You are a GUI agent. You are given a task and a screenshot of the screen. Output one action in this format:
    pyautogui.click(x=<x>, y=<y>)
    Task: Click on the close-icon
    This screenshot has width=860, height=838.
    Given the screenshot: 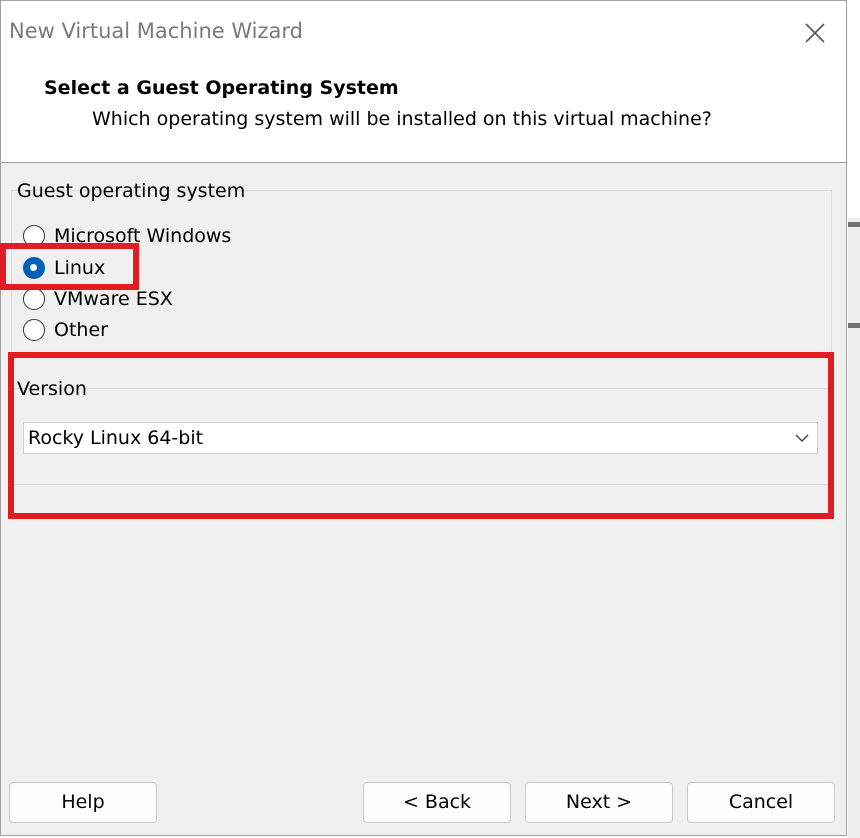 What is the action you would take?
    pyautogui.click(x=815, y=33)
    